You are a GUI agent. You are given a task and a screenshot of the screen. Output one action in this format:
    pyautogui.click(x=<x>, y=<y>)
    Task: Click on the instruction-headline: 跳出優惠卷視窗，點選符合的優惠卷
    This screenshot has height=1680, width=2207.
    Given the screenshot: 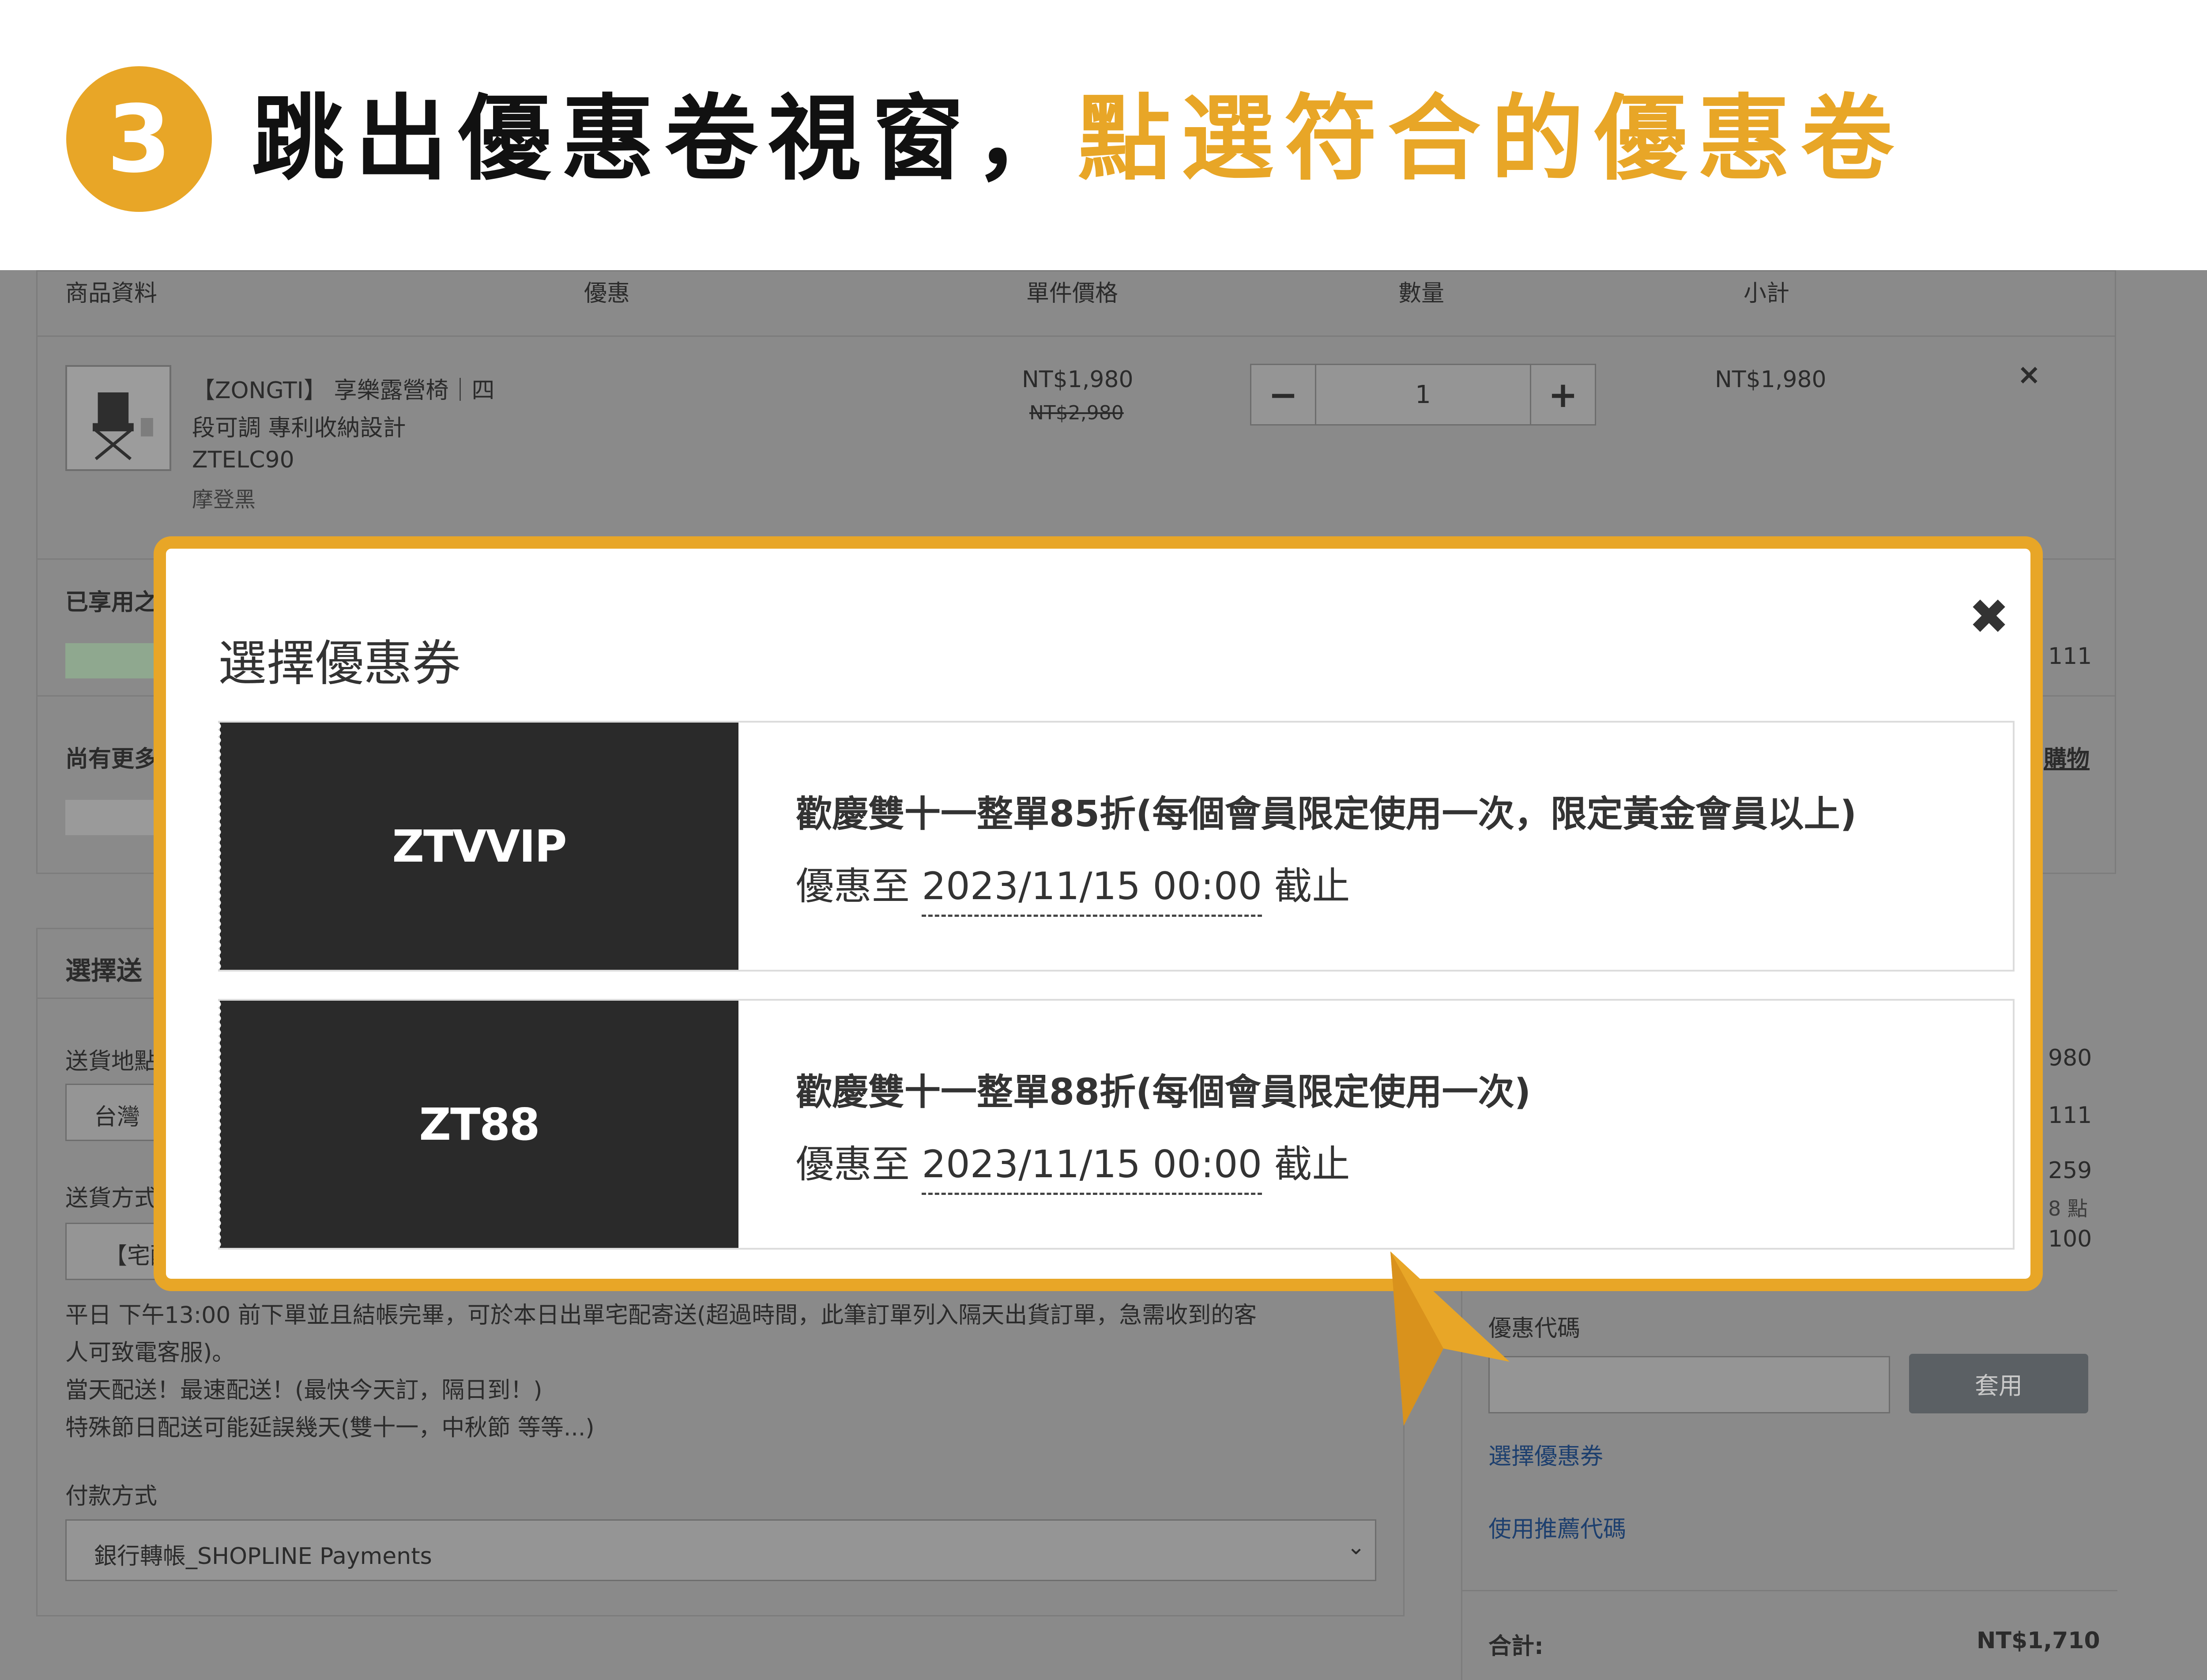 What is the action you would take?
    pyautogui.click(x=1078, y=139)
    